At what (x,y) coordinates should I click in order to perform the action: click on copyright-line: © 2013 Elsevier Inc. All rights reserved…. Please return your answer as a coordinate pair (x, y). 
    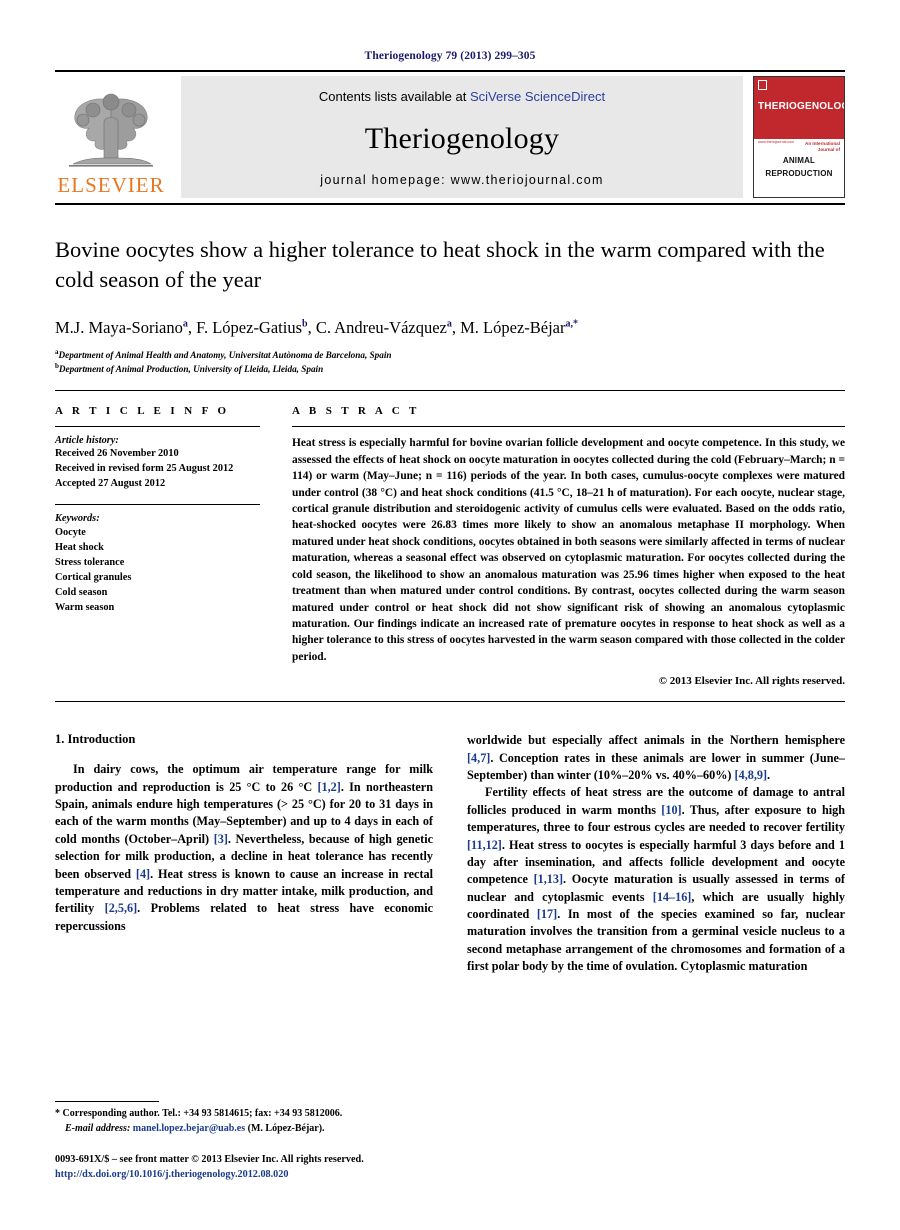
    Looking at the image, I should click on (751, 681).